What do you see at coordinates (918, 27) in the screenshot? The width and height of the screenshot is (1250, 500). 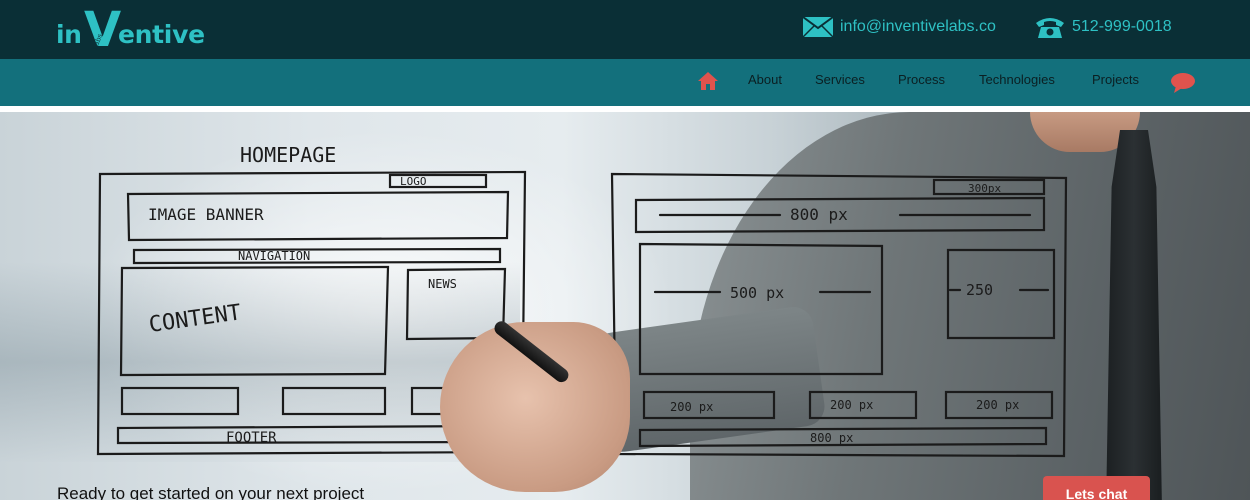 I see `email-address: info@inventivelabs.co` at bounding box center [918, 27].